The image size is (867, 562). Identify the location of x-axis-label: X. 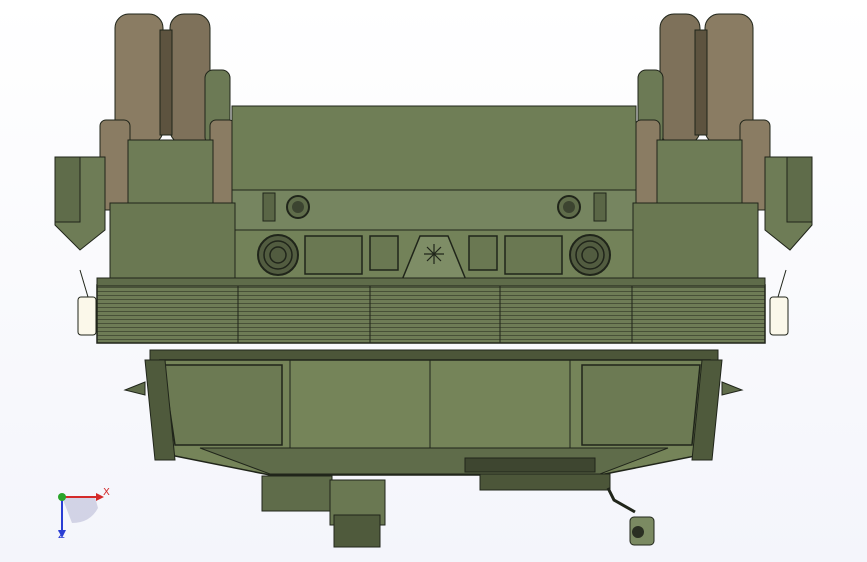
(106, 492).